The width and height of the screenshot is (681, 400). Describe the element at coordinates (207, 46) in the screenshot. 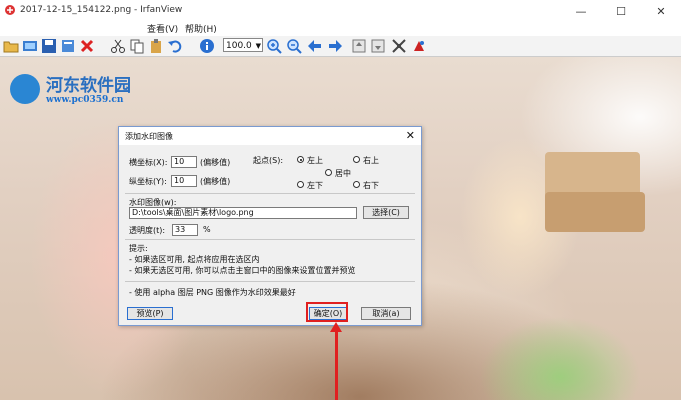

I see `info-icon` at that location.